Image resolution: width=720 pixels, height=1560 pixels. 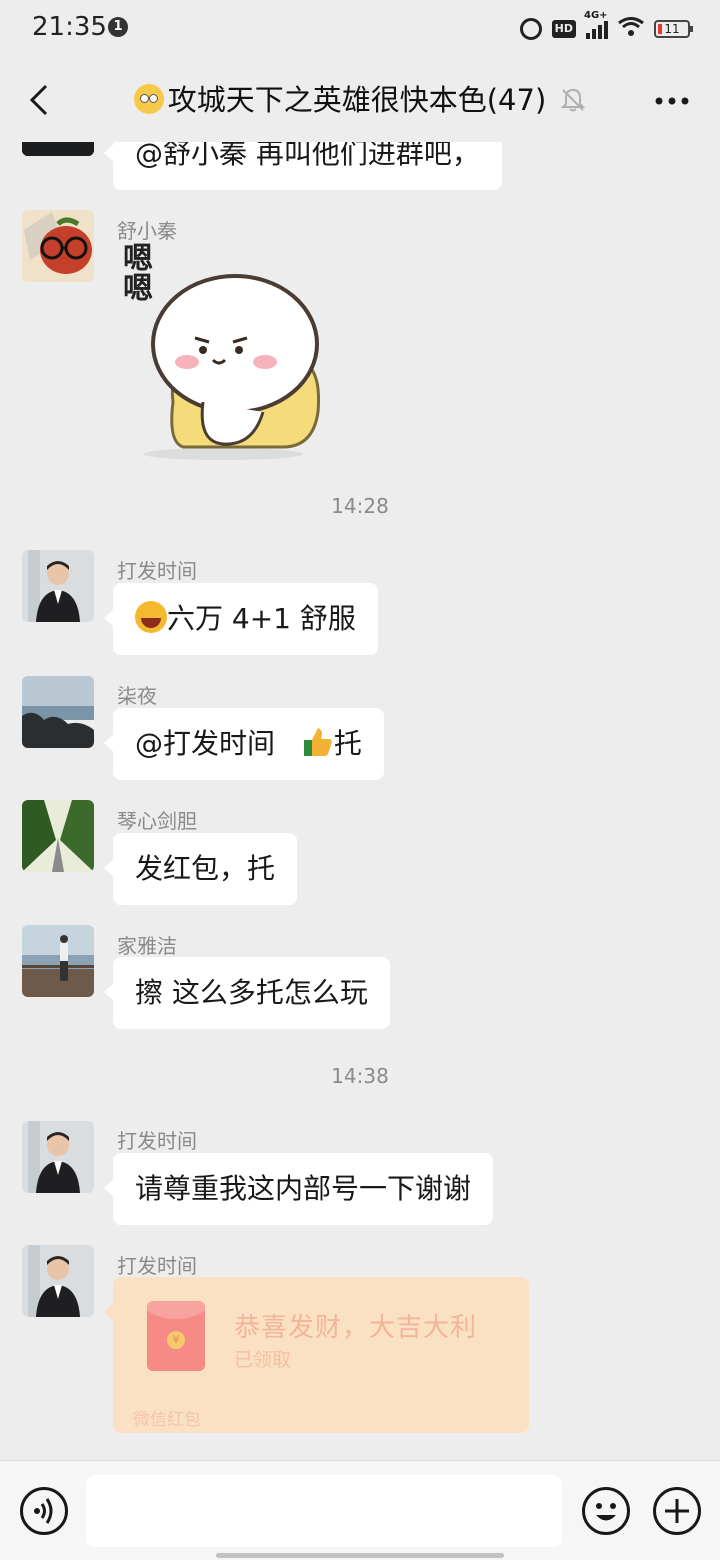 I want to click on red-packet-status: 已领取, so click(x=263, y=1360).